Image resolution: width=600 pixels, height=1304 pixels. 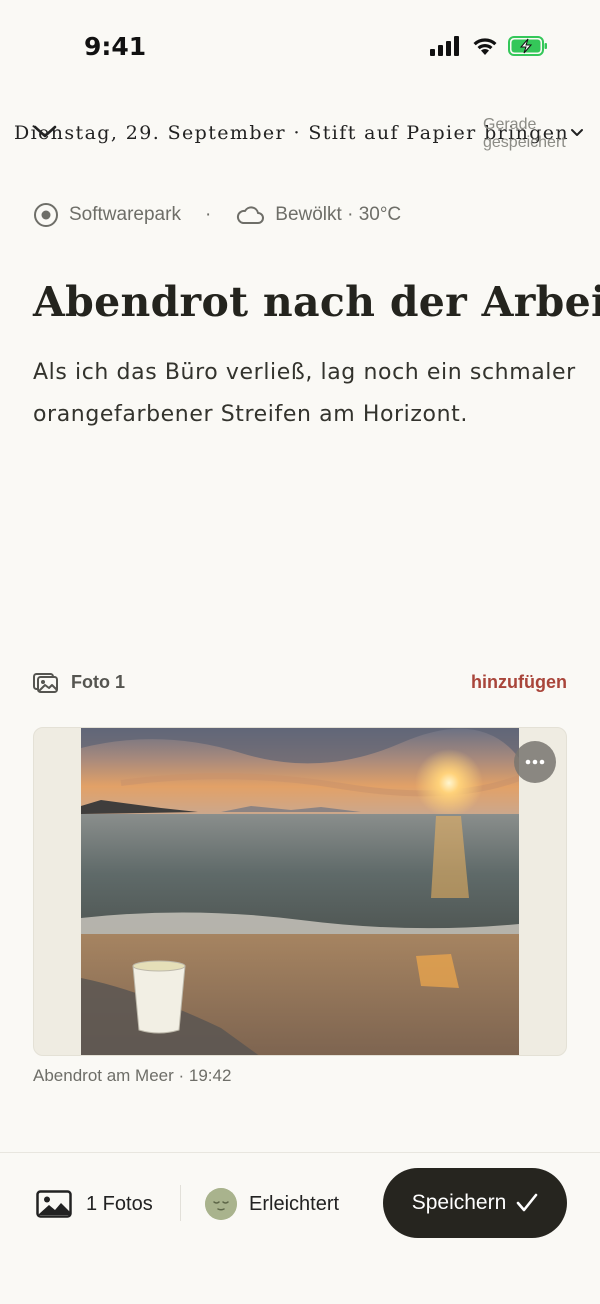 What do you see at coordinates (300, 48) in the screenshot?
I see `status-bar: 9:41` at bounding box center [300, 48].